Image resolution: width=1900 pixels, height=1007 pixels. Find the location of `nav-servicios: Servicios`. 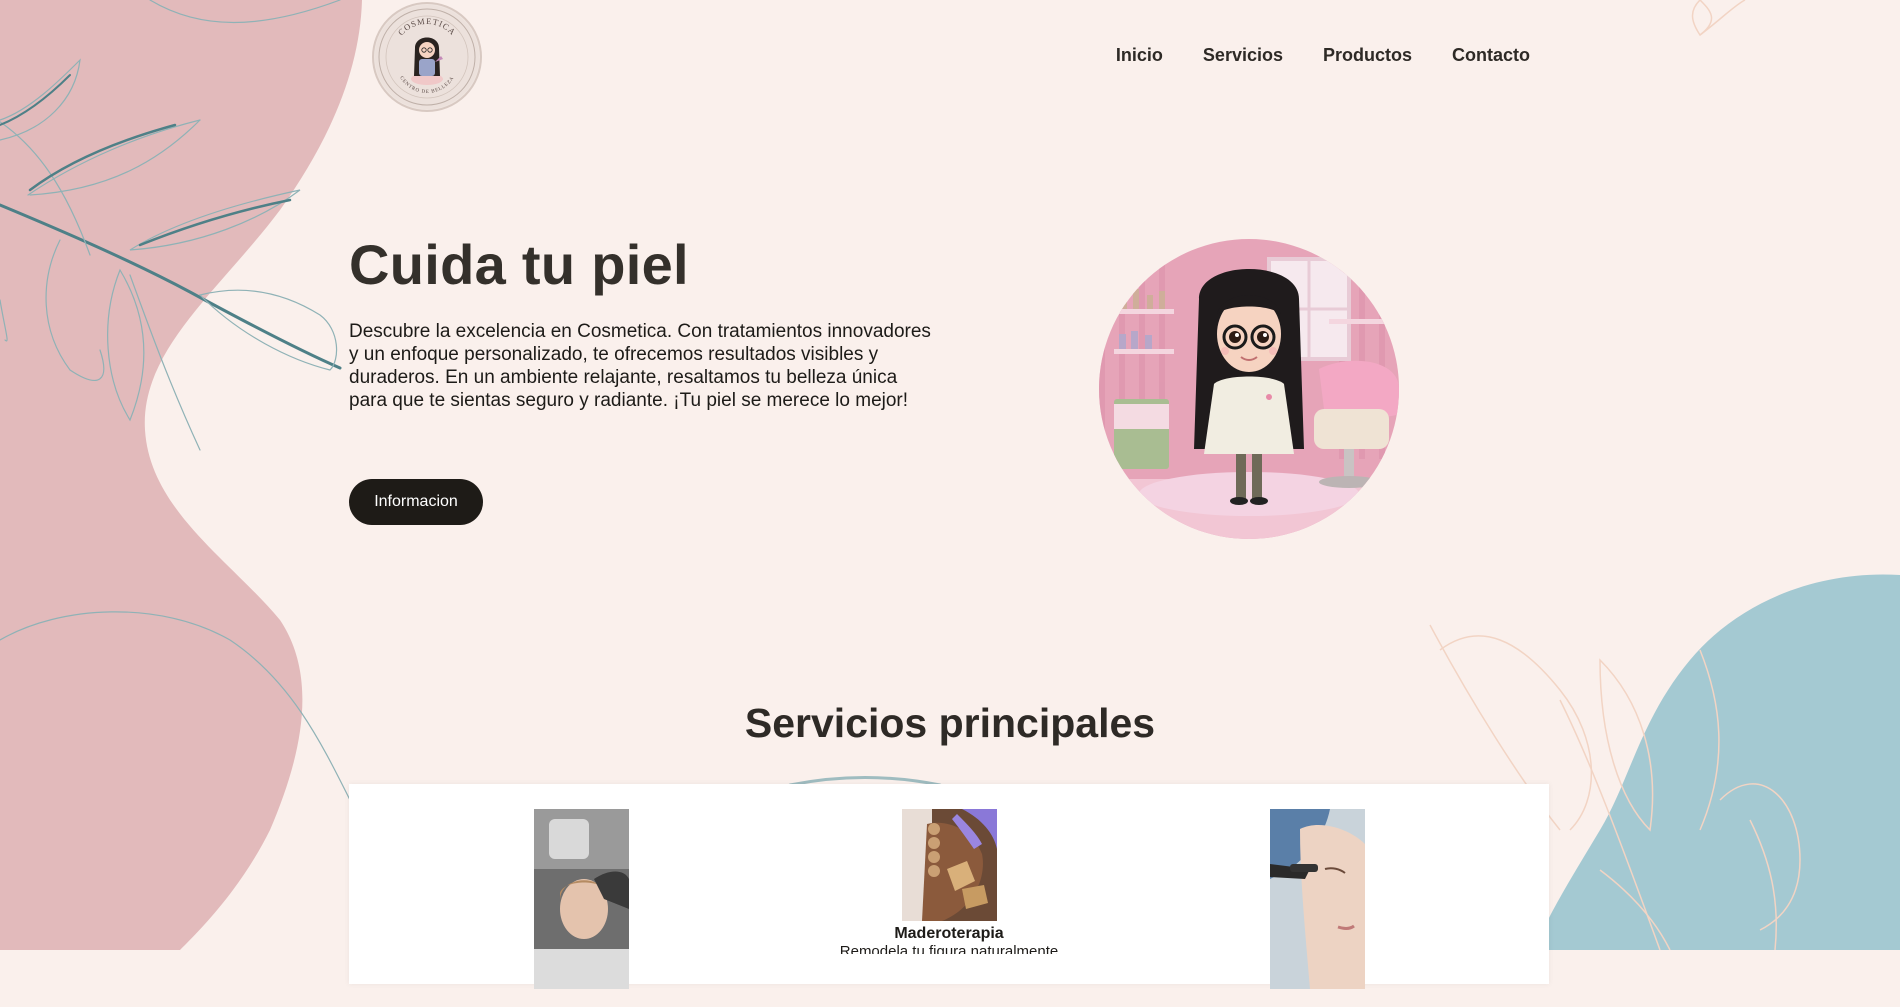

nav-servicios: Servicios is located at coordinates (1243, 55).